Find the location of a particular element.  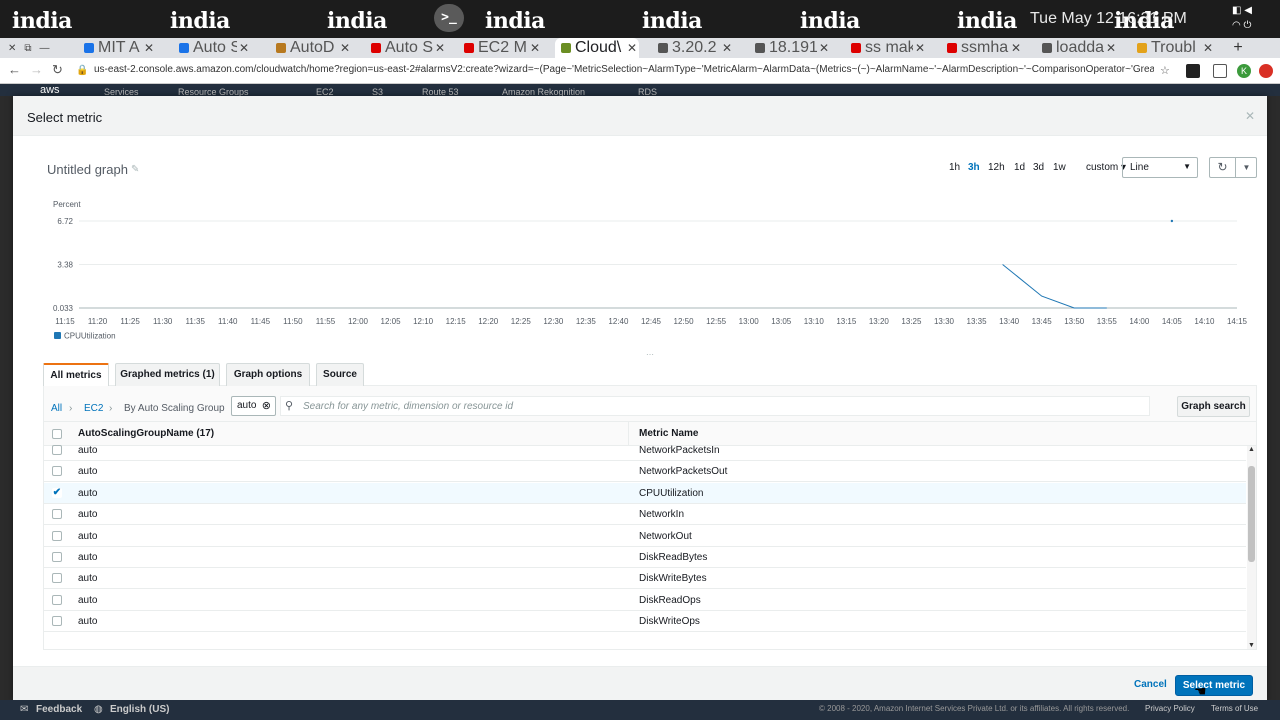

browser-tab: 18.191 ✕ is located at coordinates (790, 48).